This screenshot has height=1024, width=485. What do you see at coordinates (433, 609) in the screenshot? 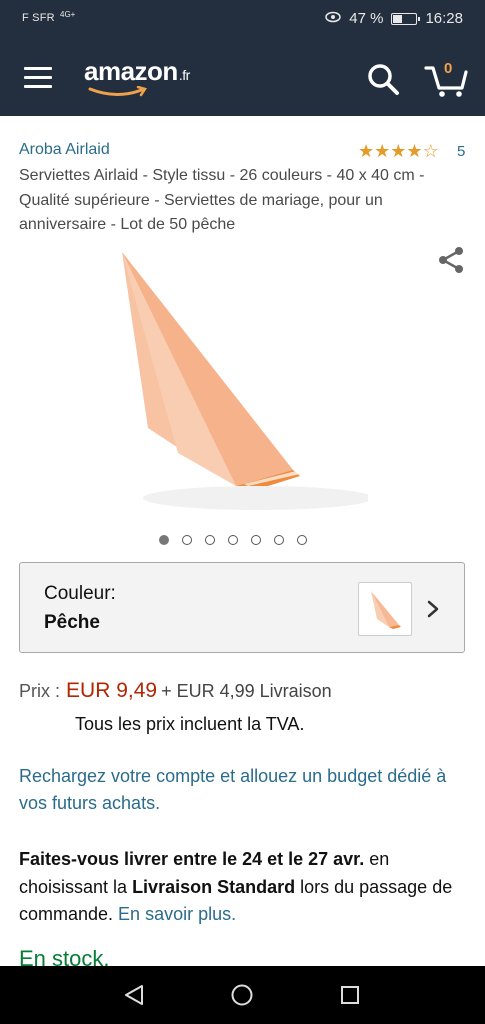
I see `chevron-right-icon` at bounding box center [433, 609].